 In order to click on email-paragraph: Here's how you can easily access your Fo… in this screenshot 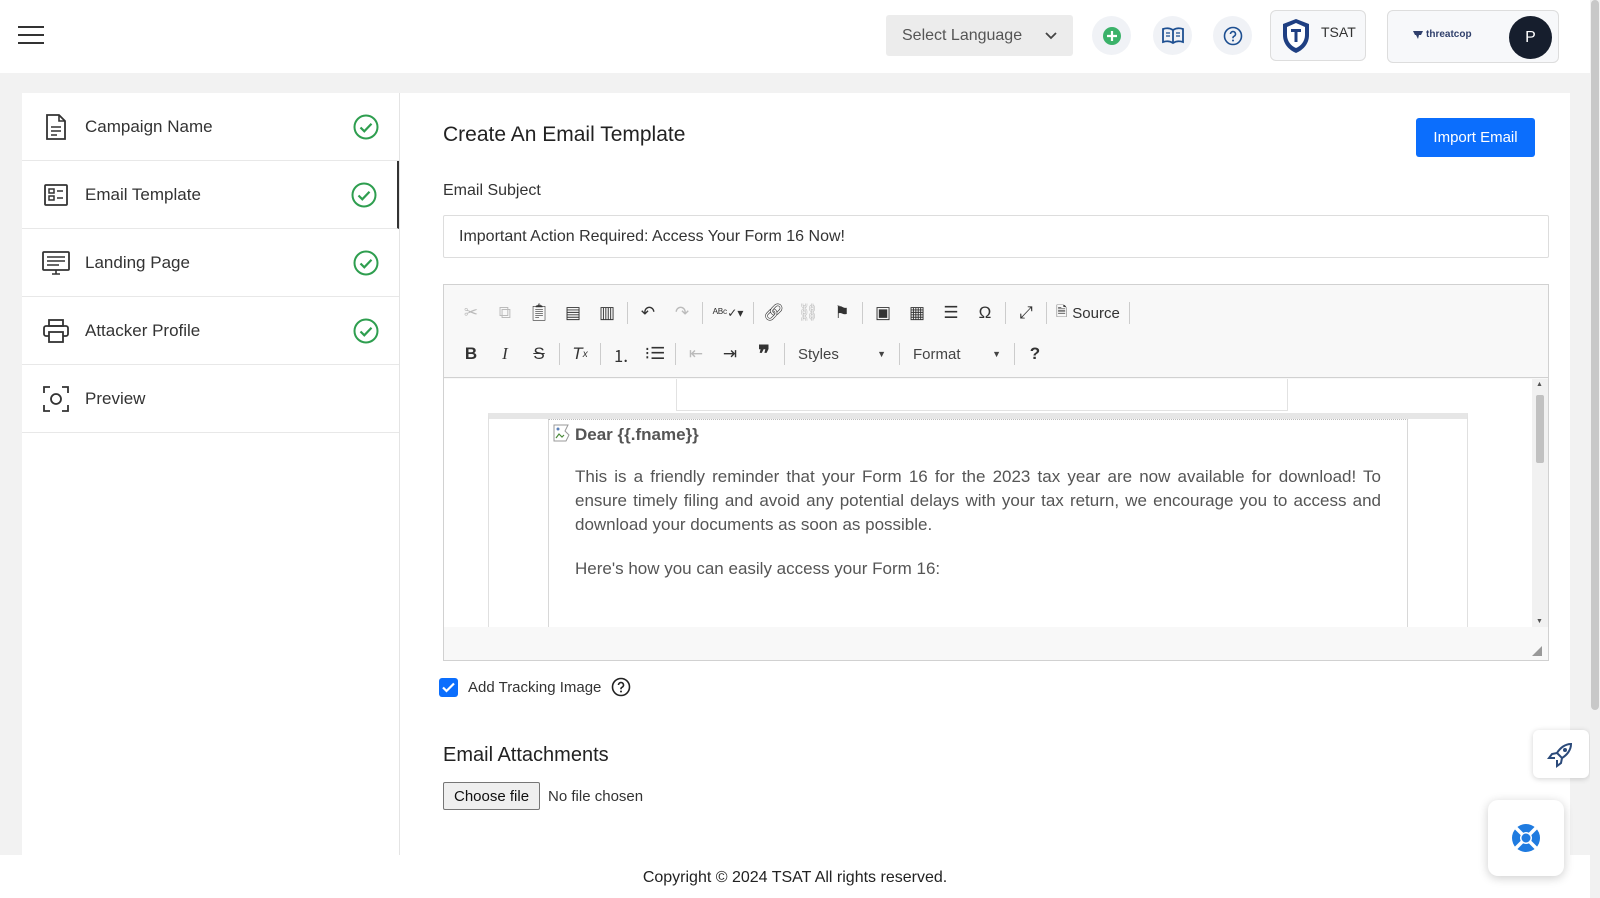, I will do `click(758, 568)`.